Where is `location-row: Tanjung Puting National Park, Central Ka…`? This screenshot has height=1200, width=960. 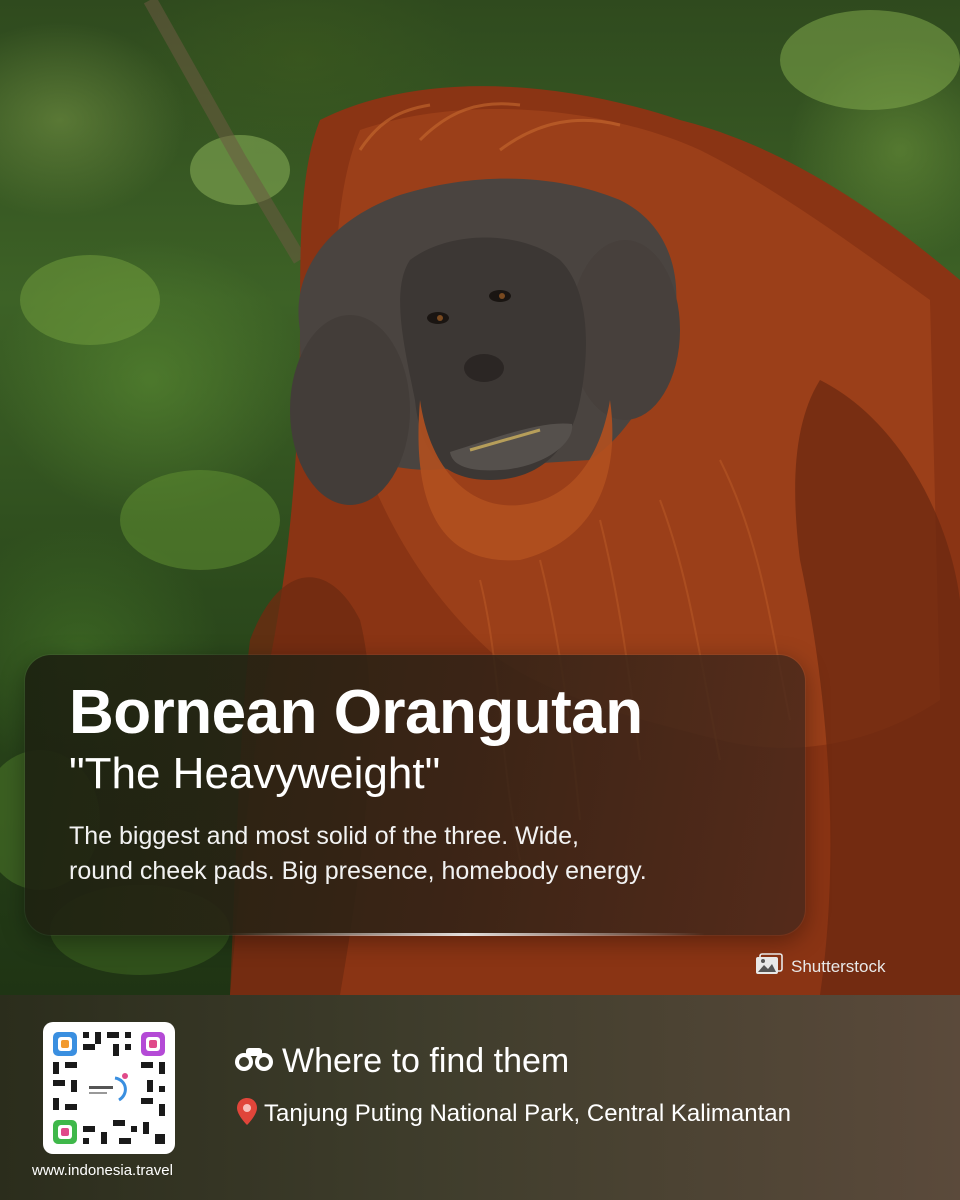 location-row: Tanjung Puting National Park, Central Ka… is located at coordinates (512, 1113).